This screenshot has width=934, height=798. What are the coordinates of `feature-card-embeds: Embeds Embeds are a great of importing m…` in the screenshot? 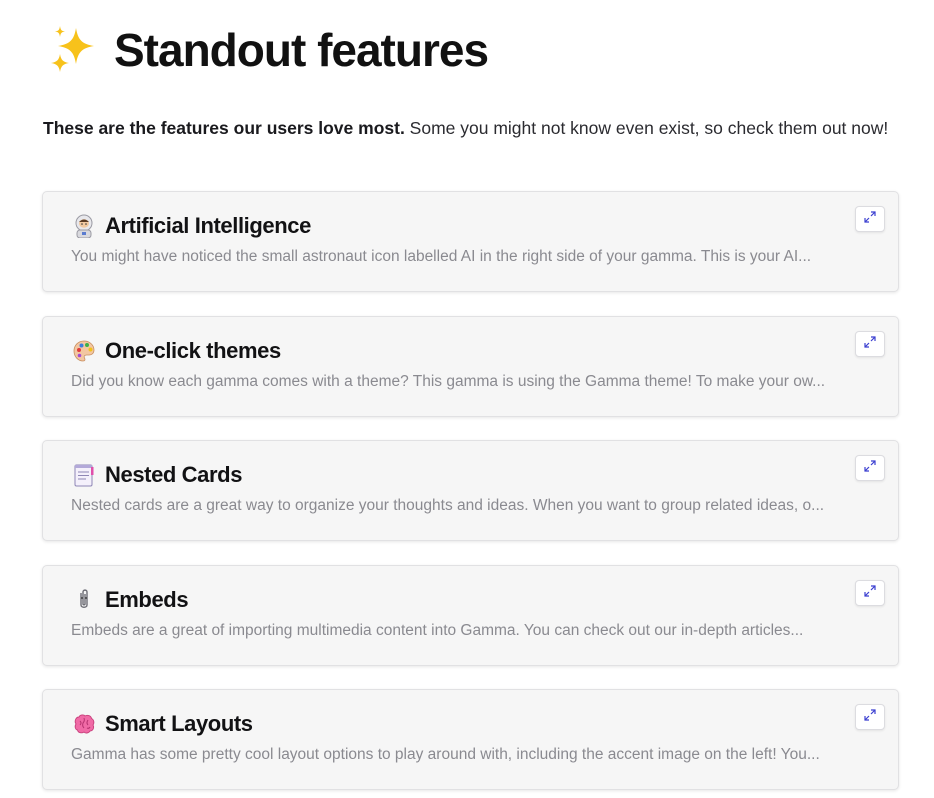 It's located at (470, 615).